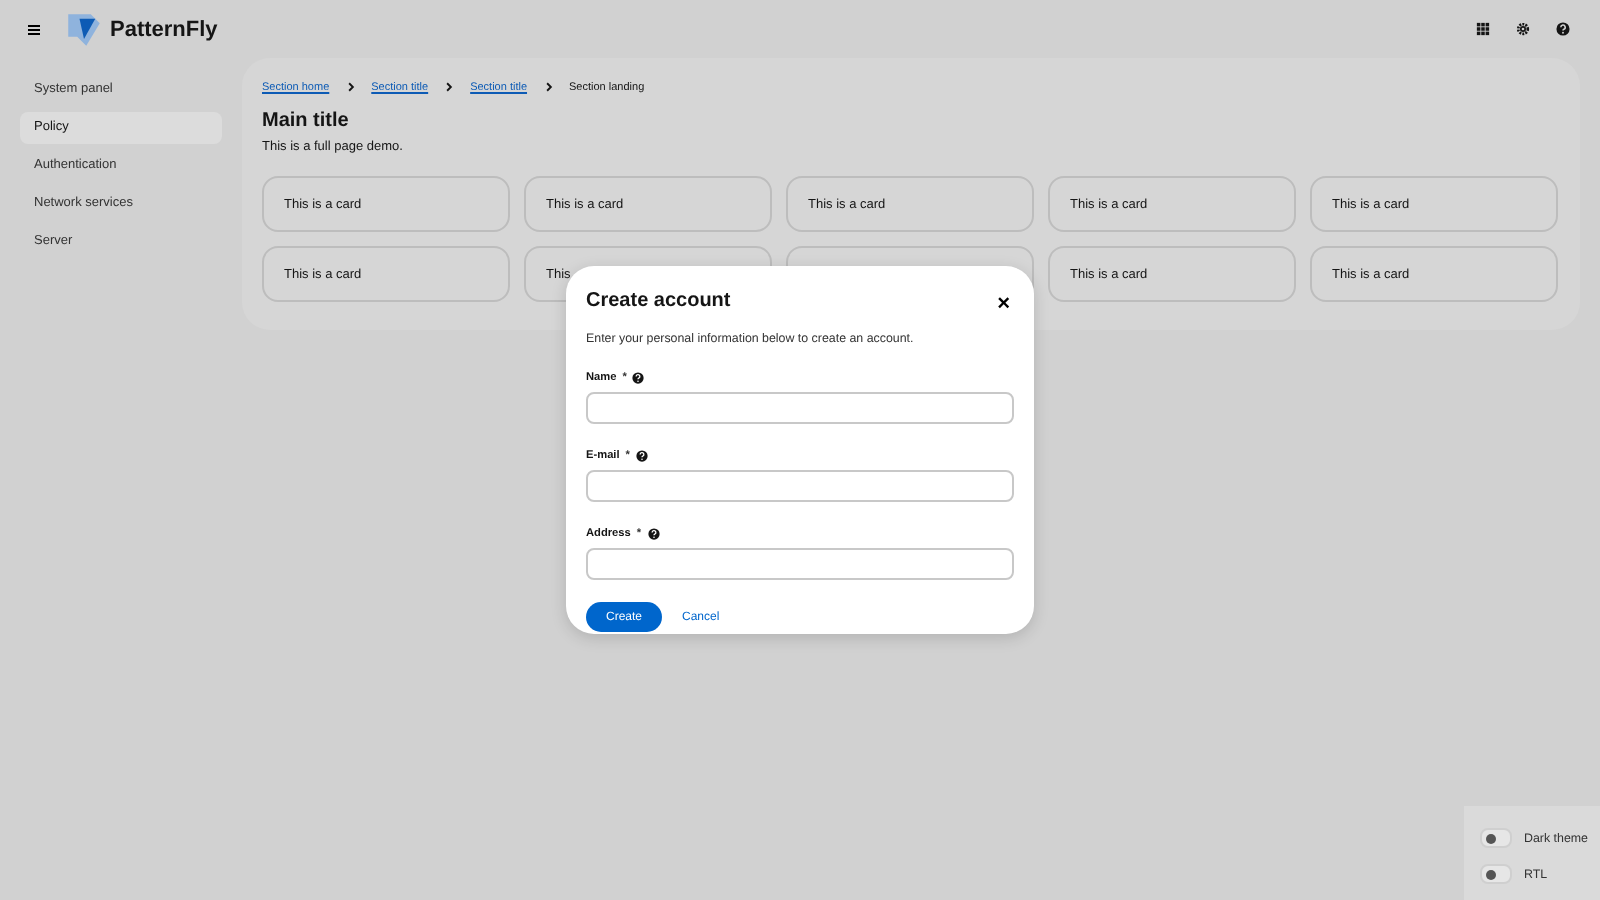  What do you see at coordinates (1523, 29) in the screenshot?
I see `settings-icon` at bounding box center [1523, 29].